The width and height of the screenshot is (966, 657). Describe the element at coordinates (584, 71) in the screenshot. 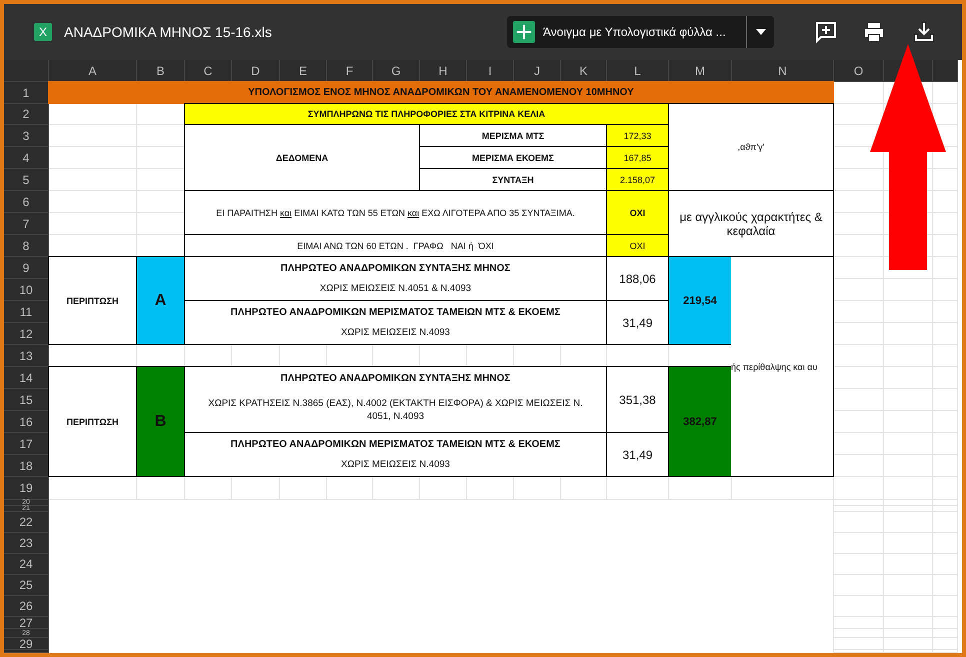

I see `column-header: K` at that location.